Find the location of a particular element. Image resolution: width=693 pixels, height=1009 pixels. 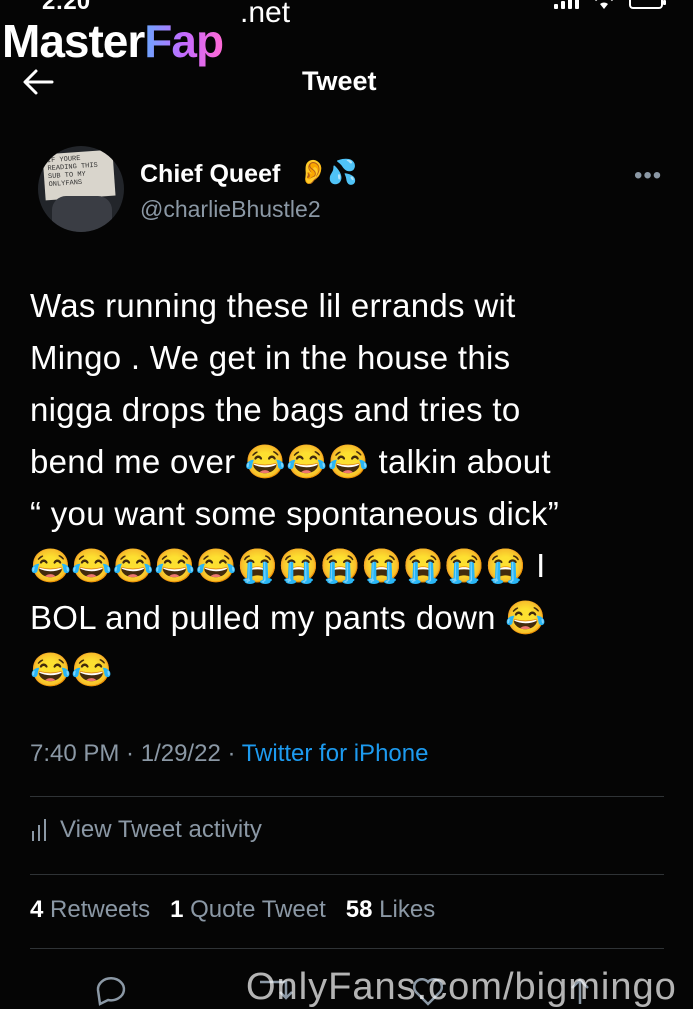

wifi-icon is located at coordinates (604, 4).